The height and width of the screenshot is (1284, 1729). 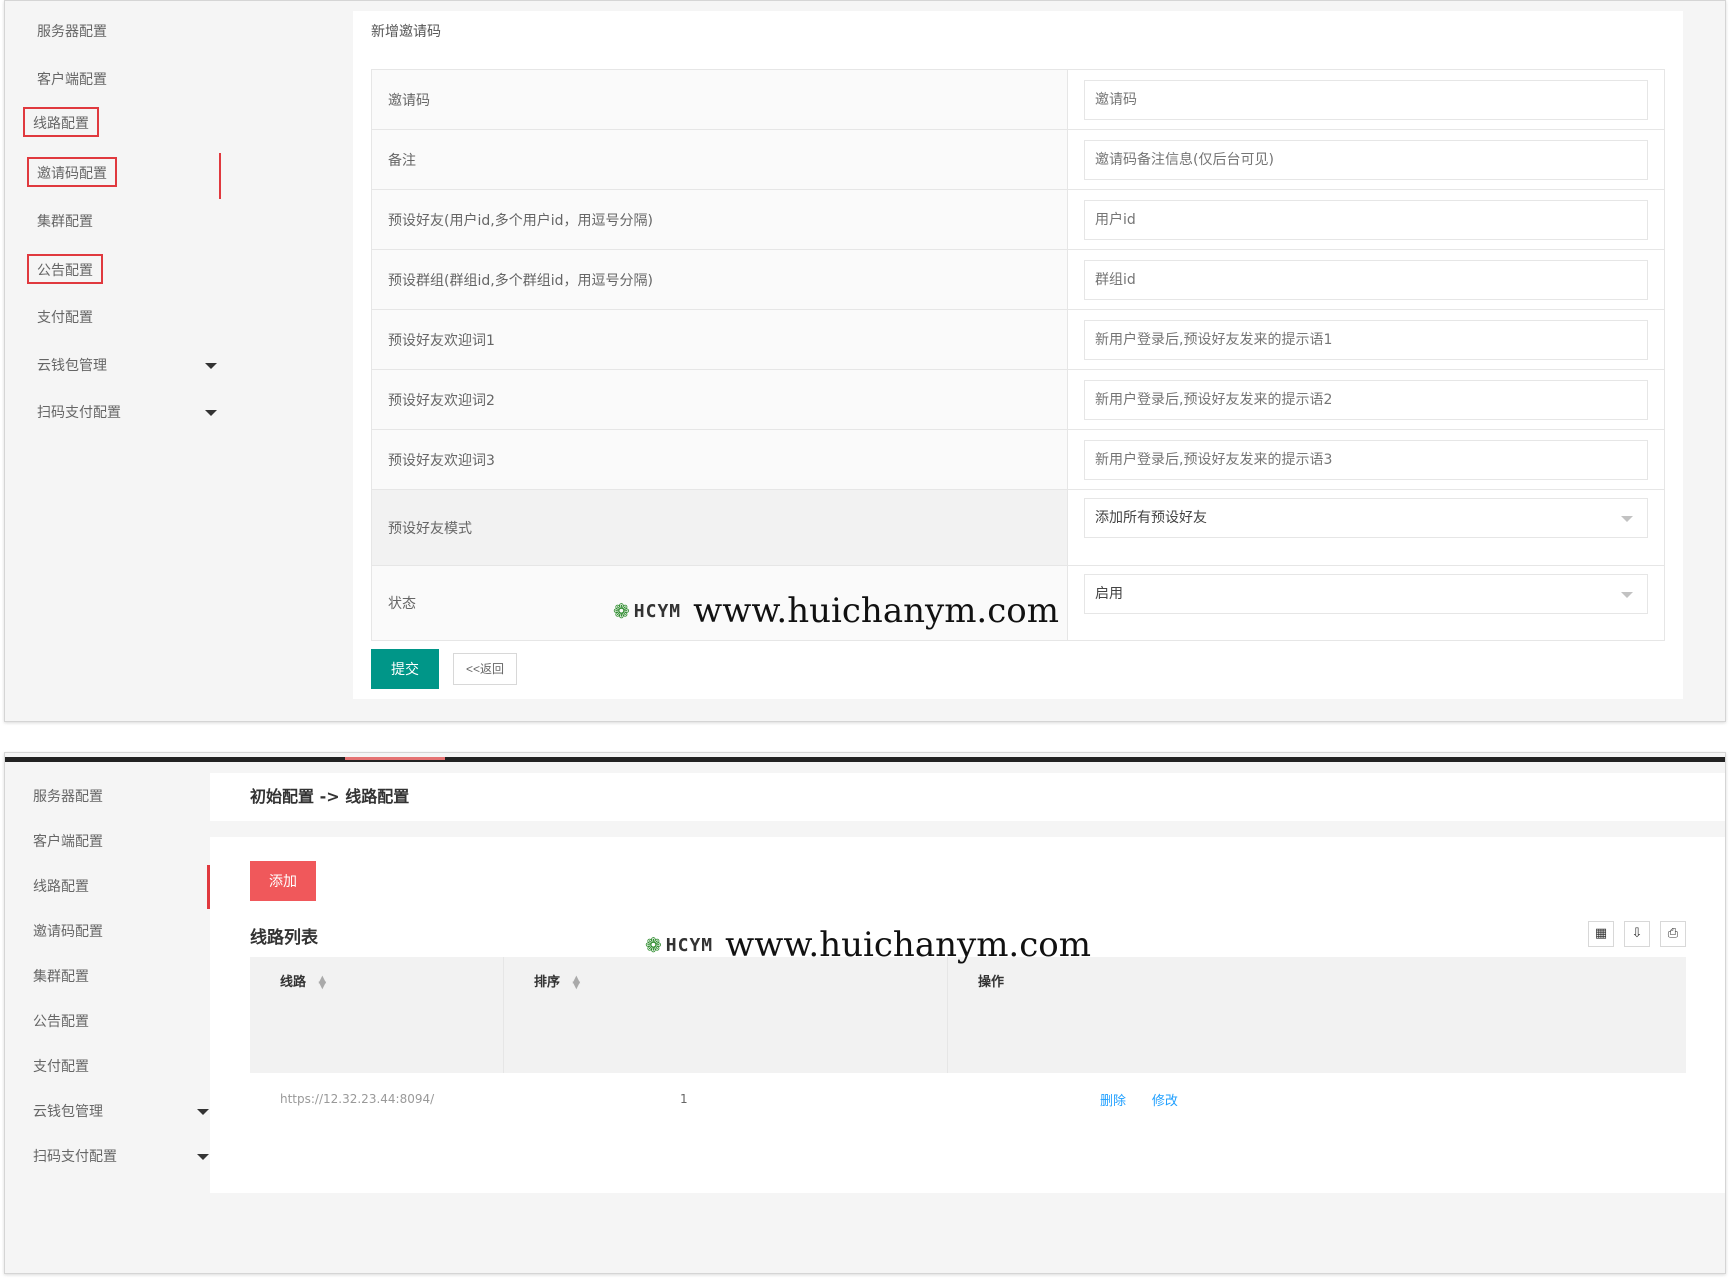 What do you see at coordinates (284, 938) in the screenshot?
I see `list-title: 线路列表` at bounding box center [284, 938].